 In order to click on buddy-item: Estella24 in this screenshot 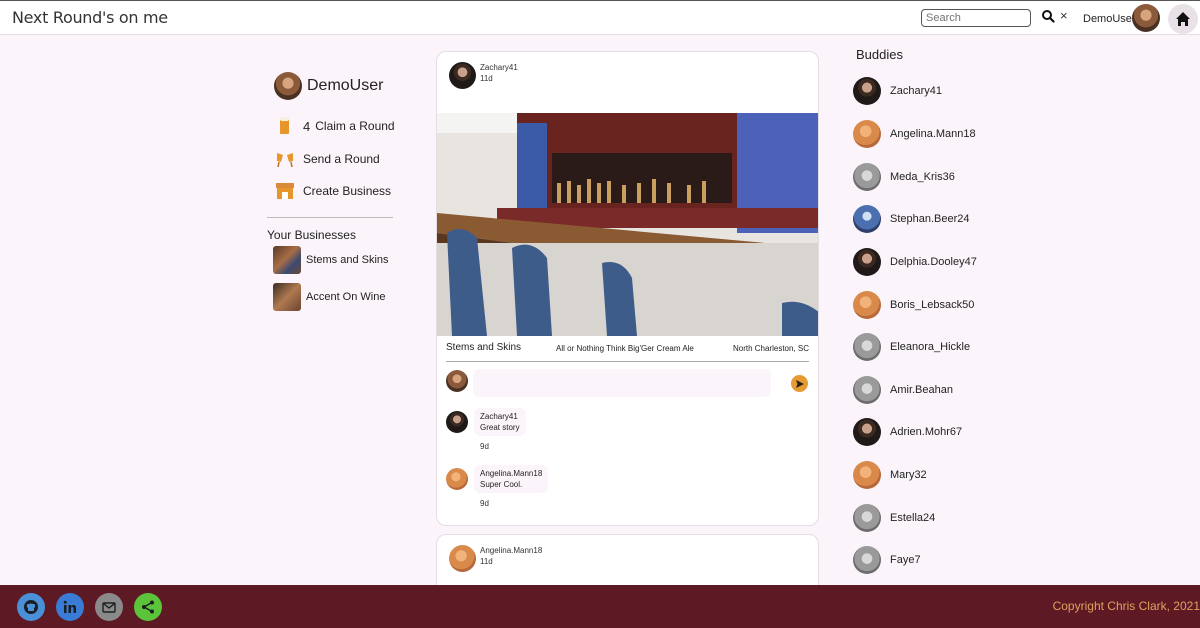, I will do `click(894, 518)`.